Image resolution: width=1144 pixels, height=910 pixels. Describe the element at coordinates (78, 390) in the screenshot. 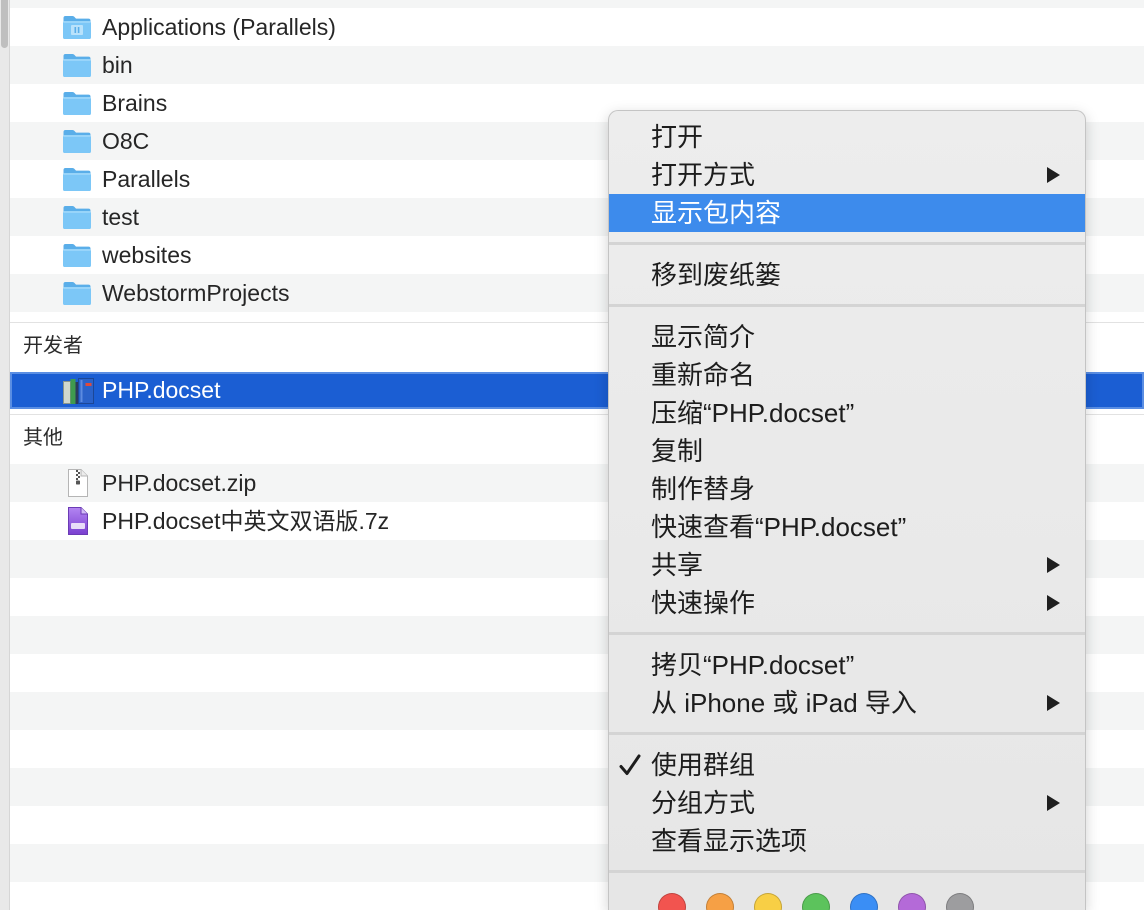

I see `docset-package-icon` at that location.